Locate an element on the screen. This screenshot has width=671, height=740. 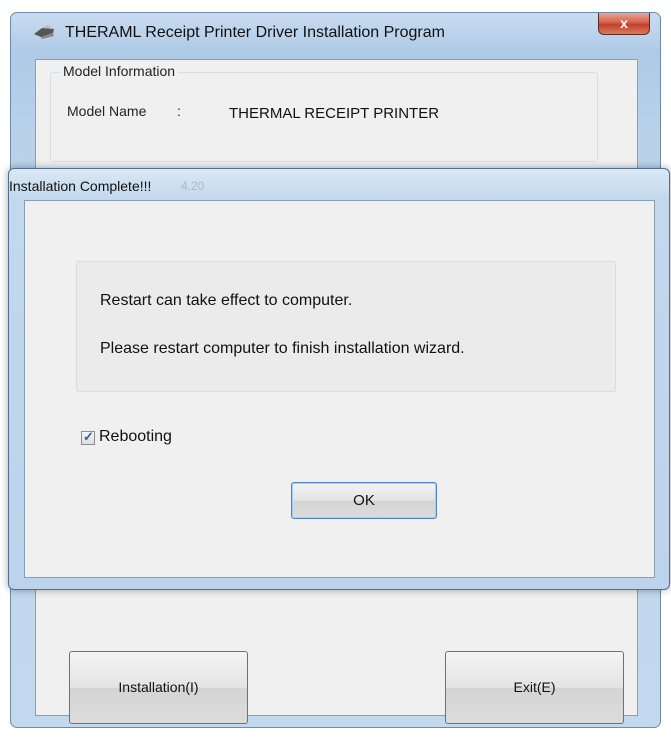
close-button: x is located at coordinates (624, 24).